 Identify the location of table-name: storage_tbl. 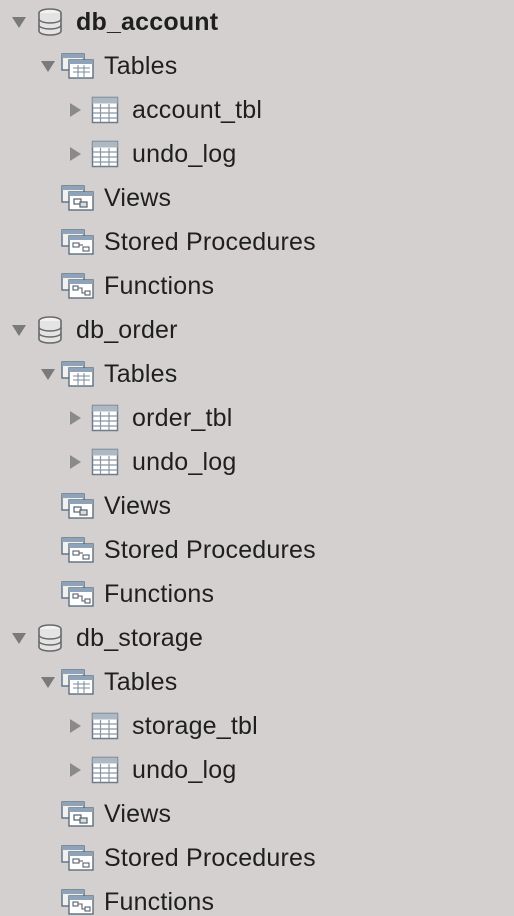
(195, 726).